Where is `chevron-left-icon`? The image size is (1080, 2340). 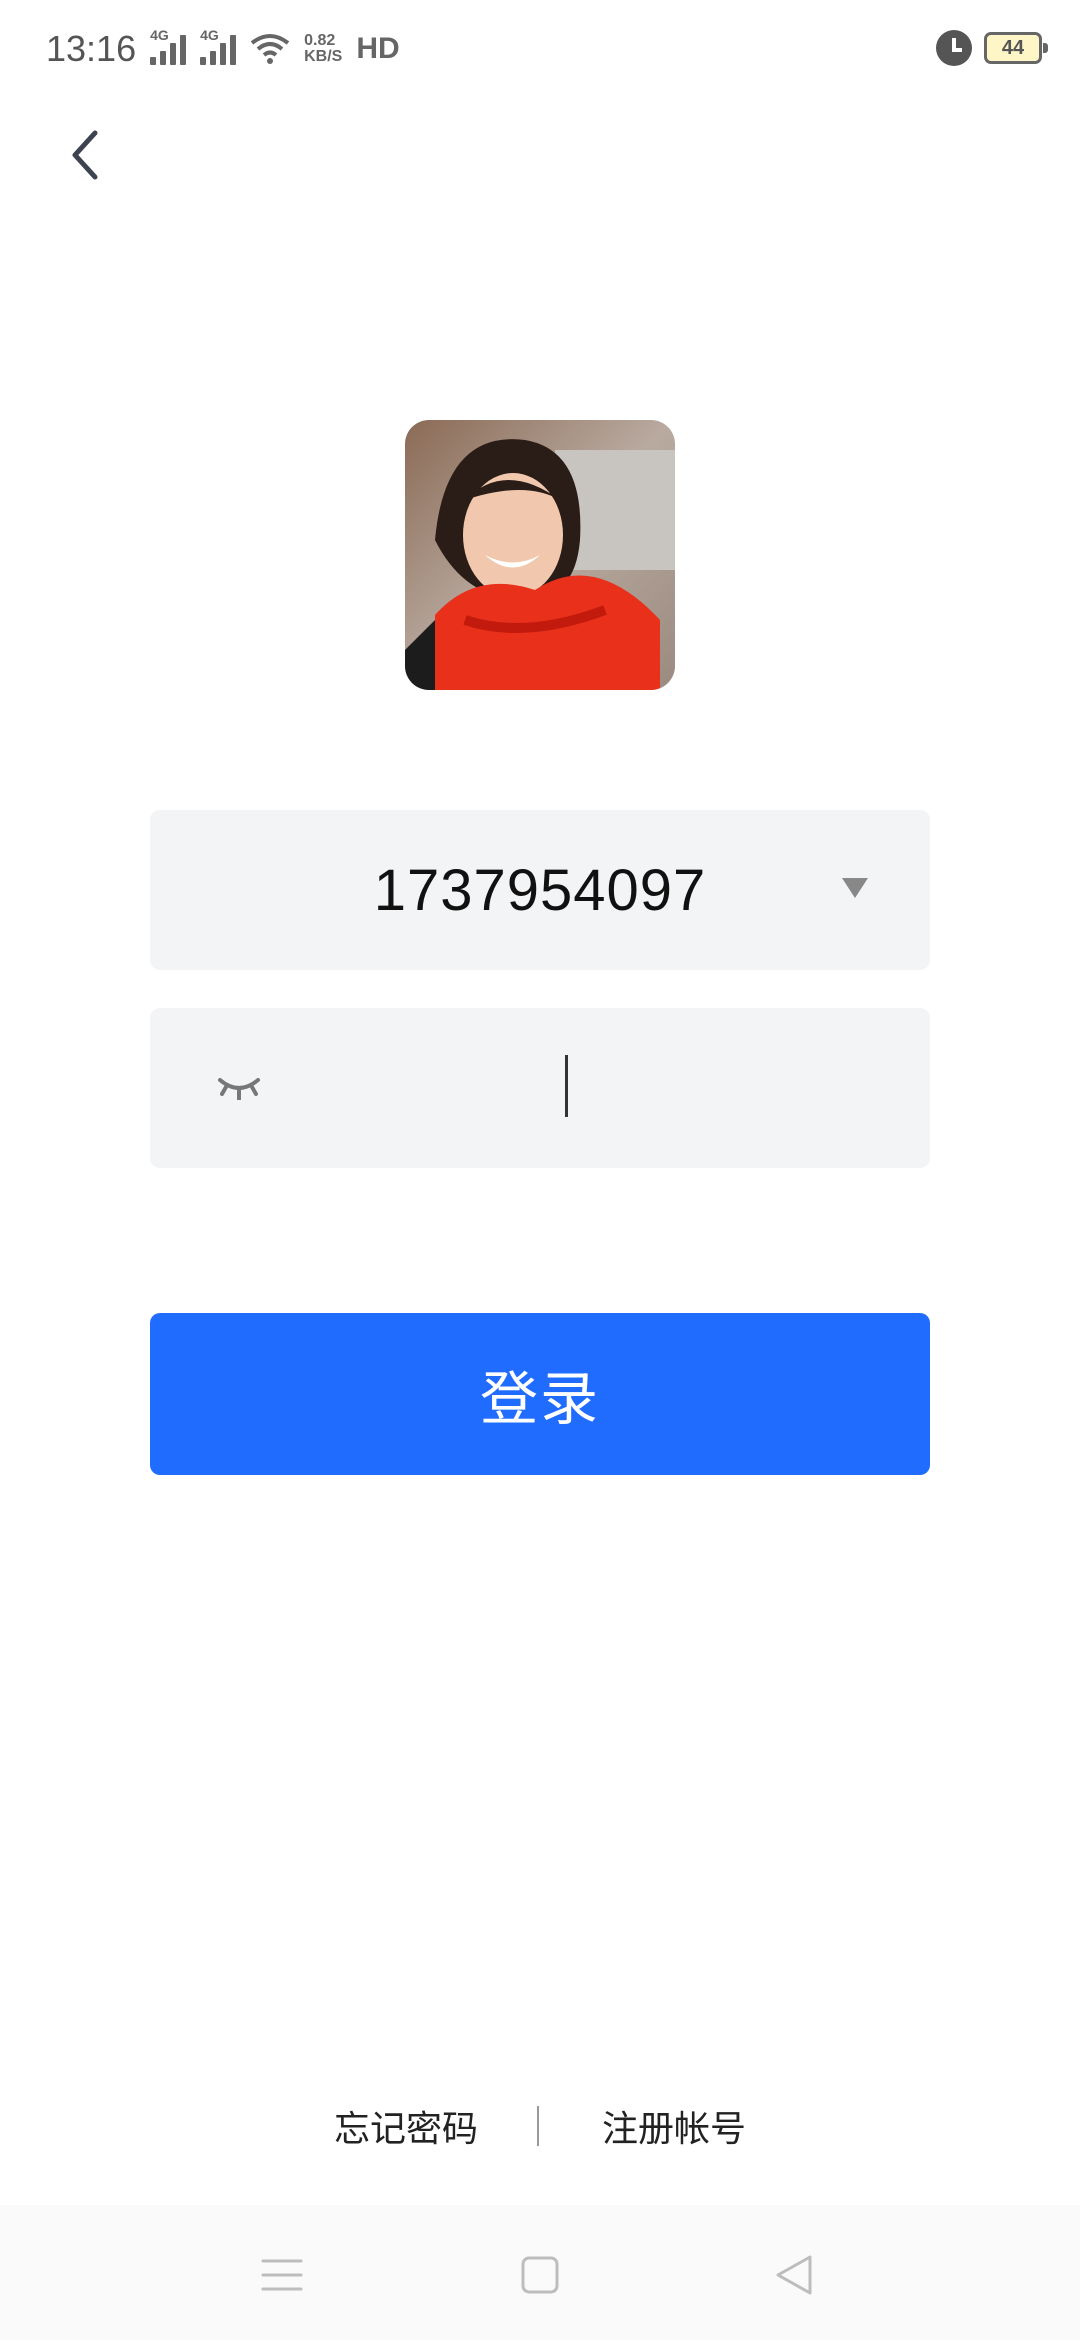 chevron-left-icon is located at coordinates (85, 155).